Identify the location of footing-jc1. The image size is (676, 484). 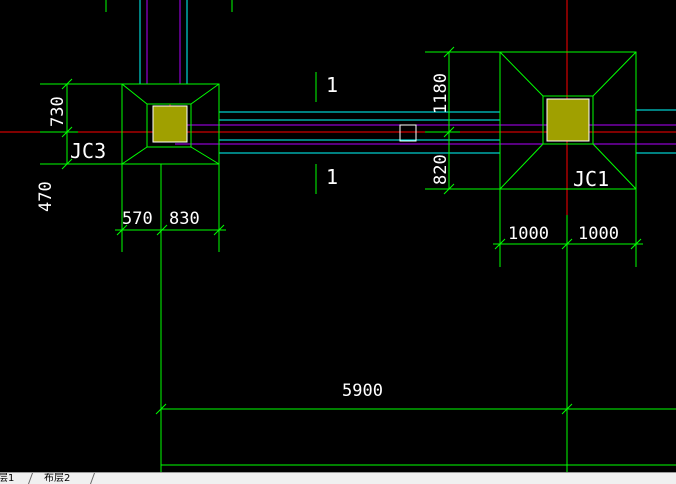
(568, 120).